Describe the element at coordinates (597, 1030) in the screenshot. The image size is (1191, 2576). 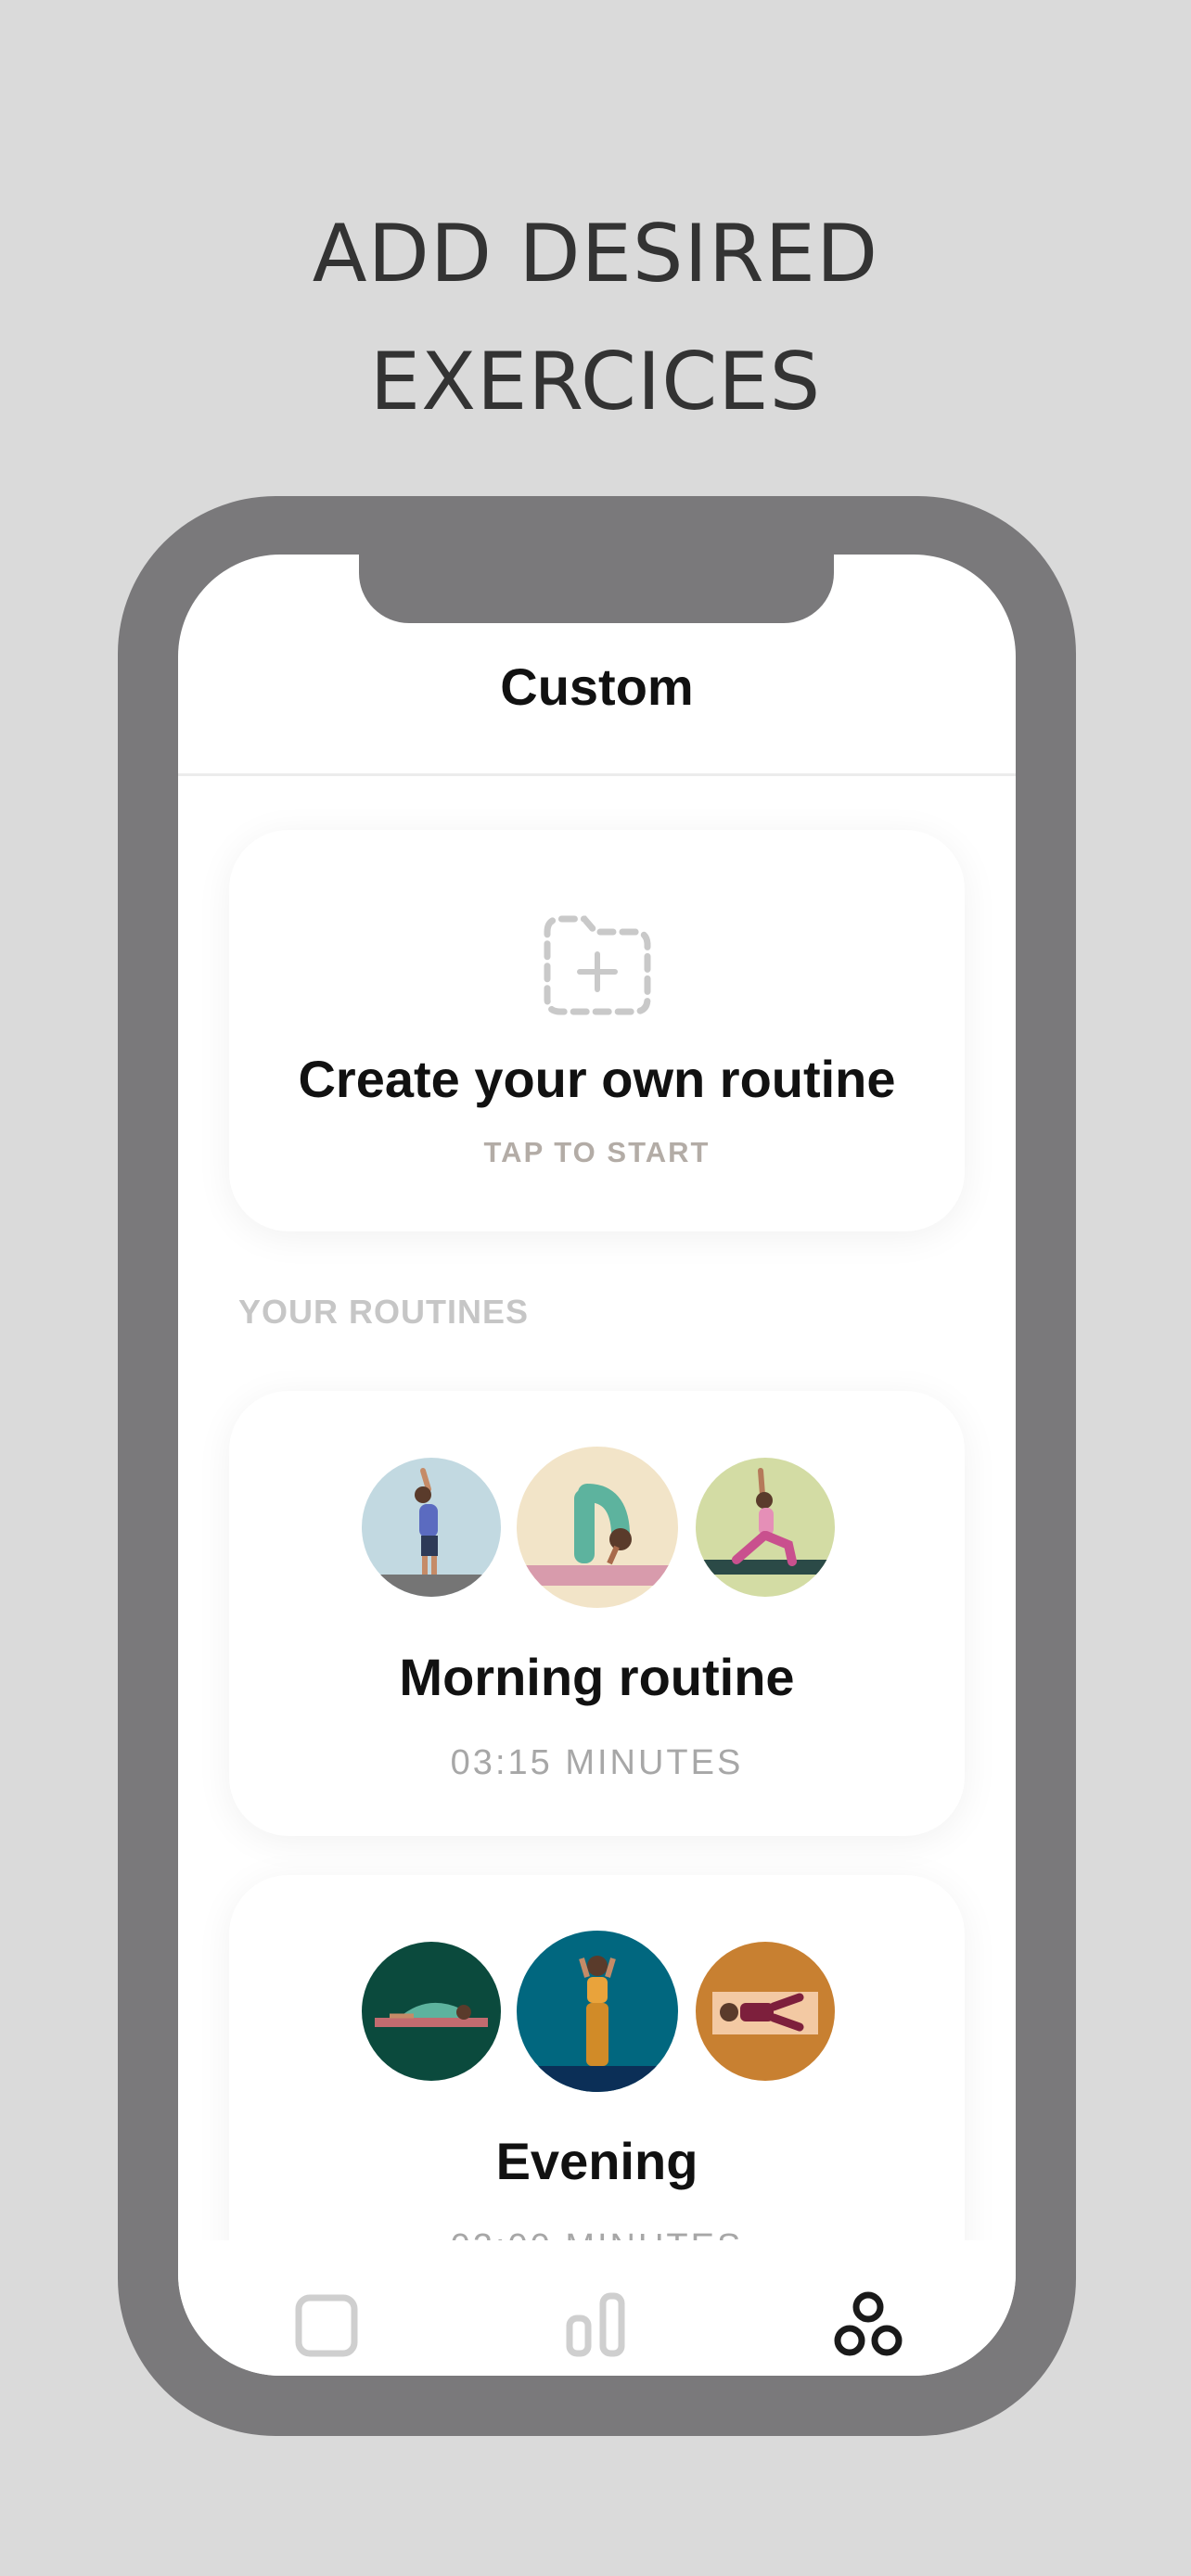
I see `create-routine-card: Create your own routine TAP TO START` at that location.